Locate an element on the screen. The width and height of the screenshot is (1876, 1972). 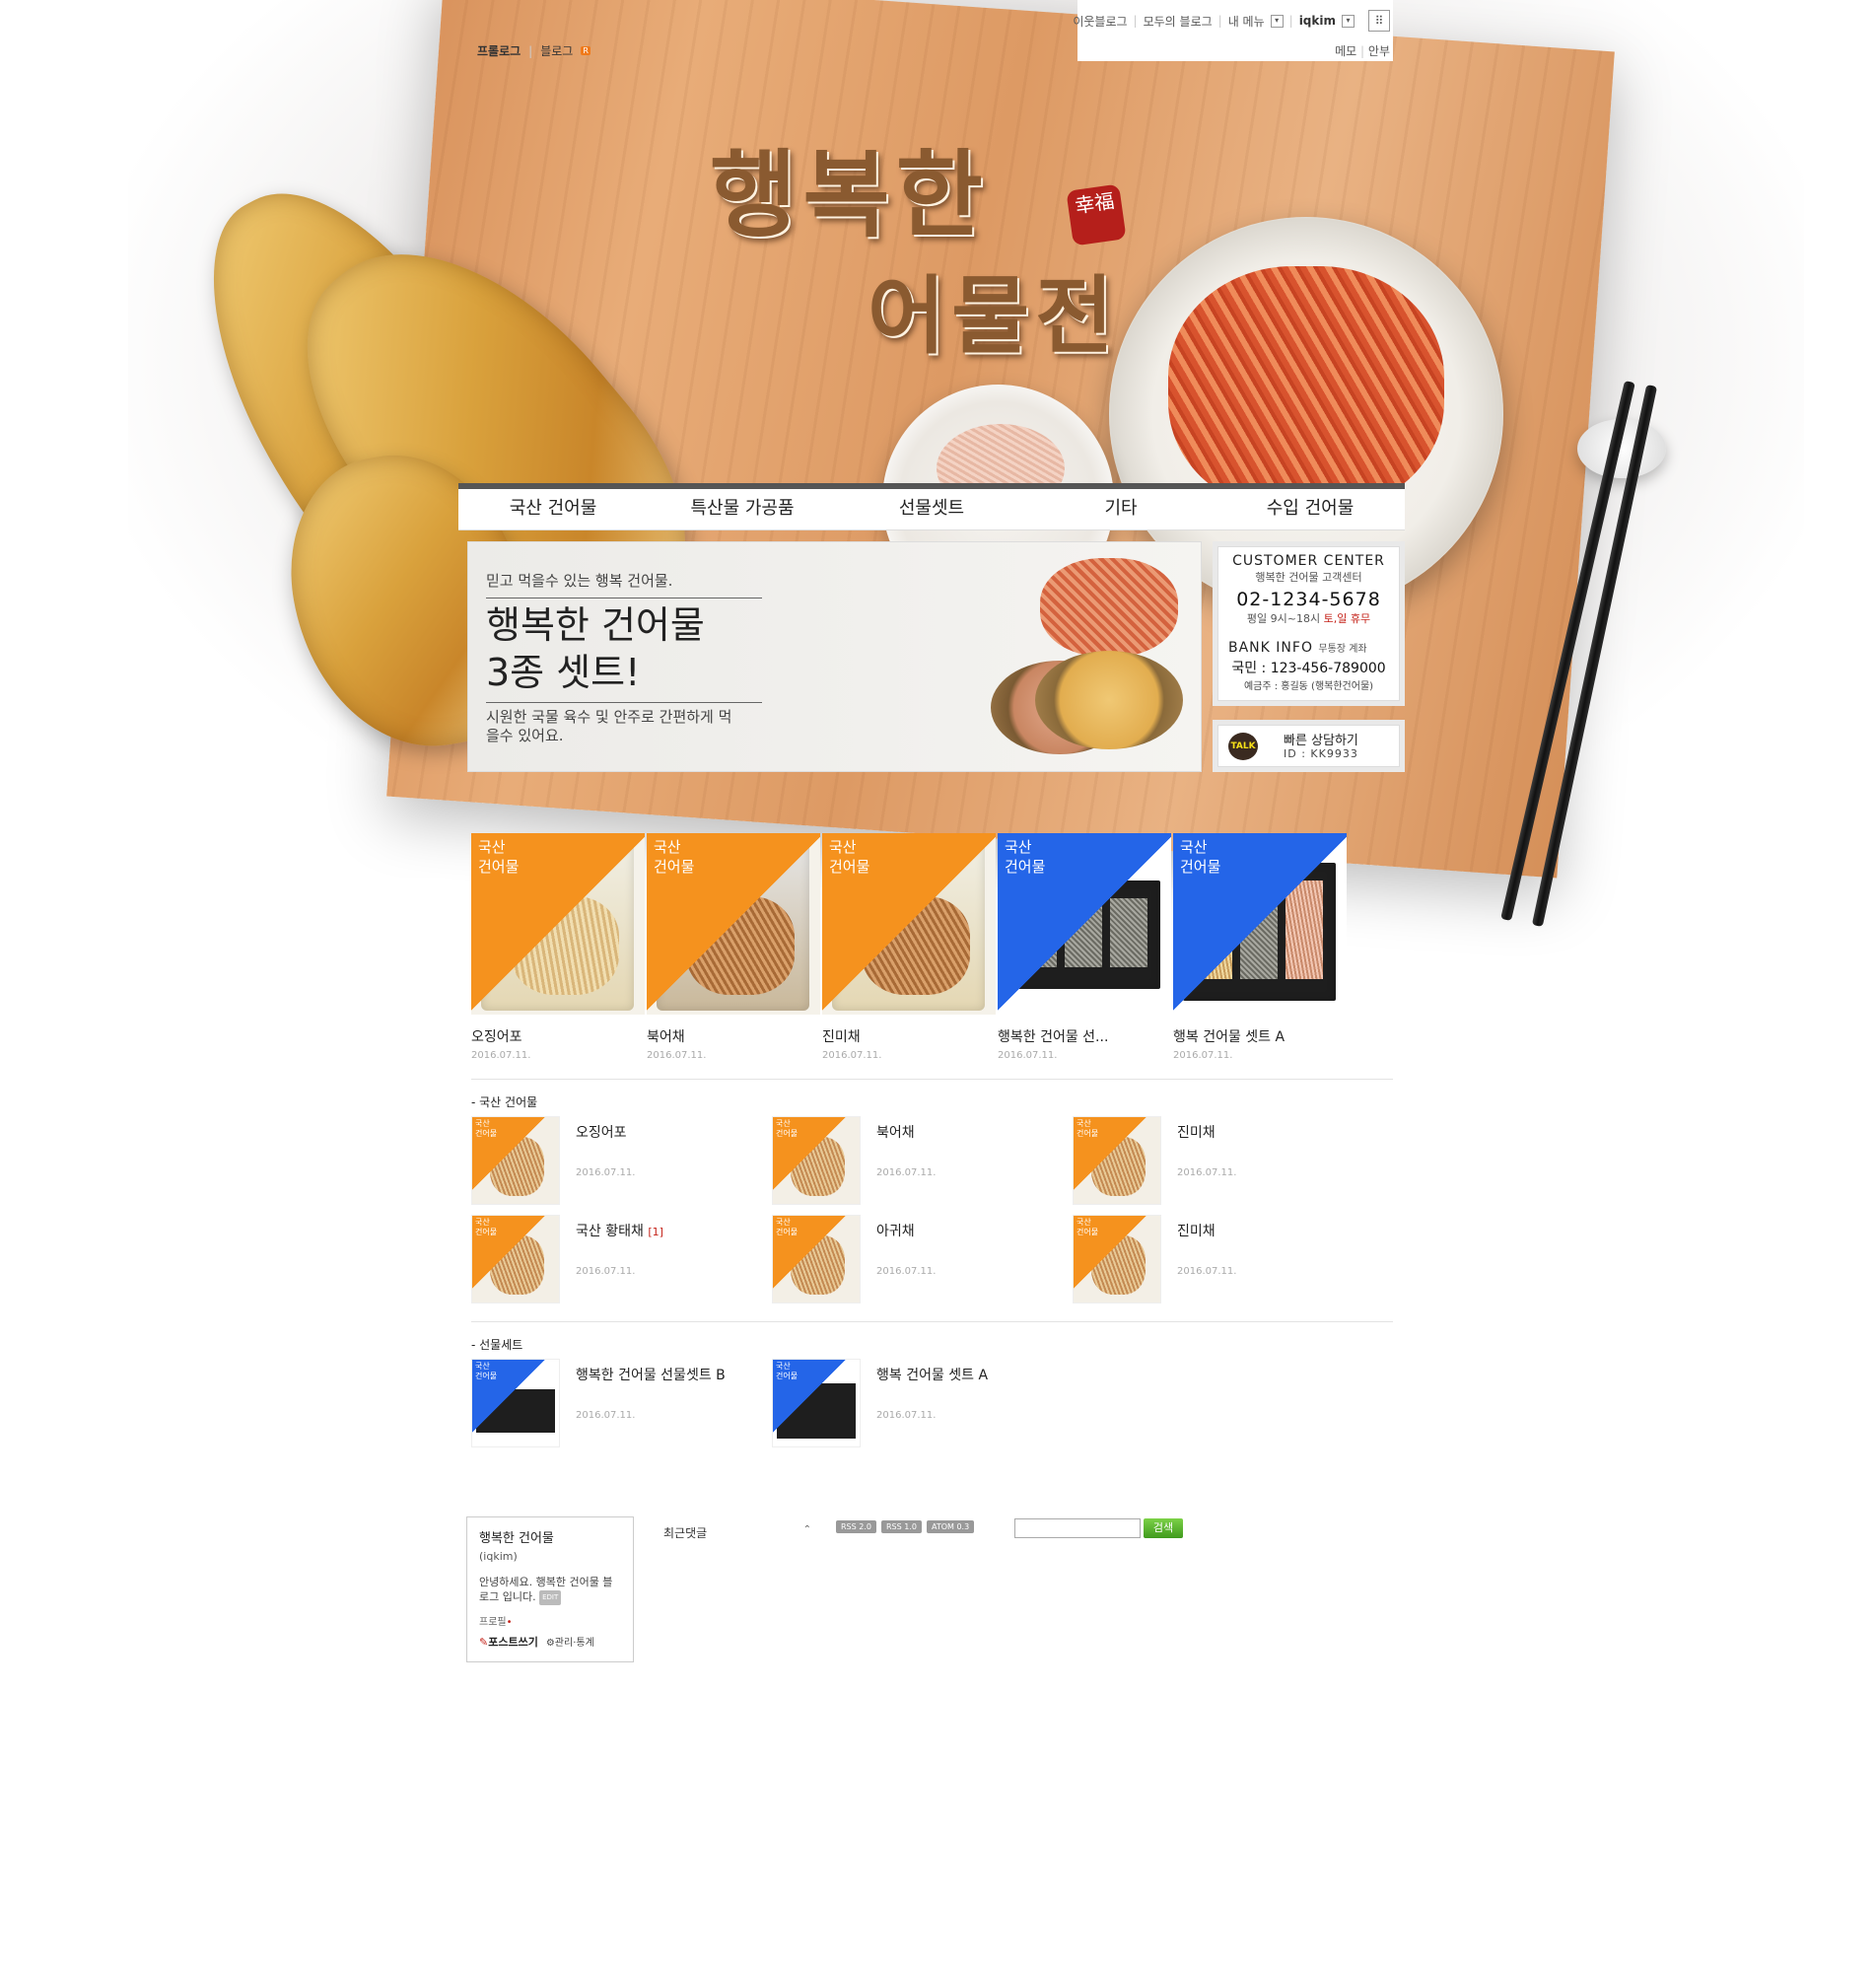
nav-item-specialty: 특산물 가공품 is located at coordinates (742, 509).